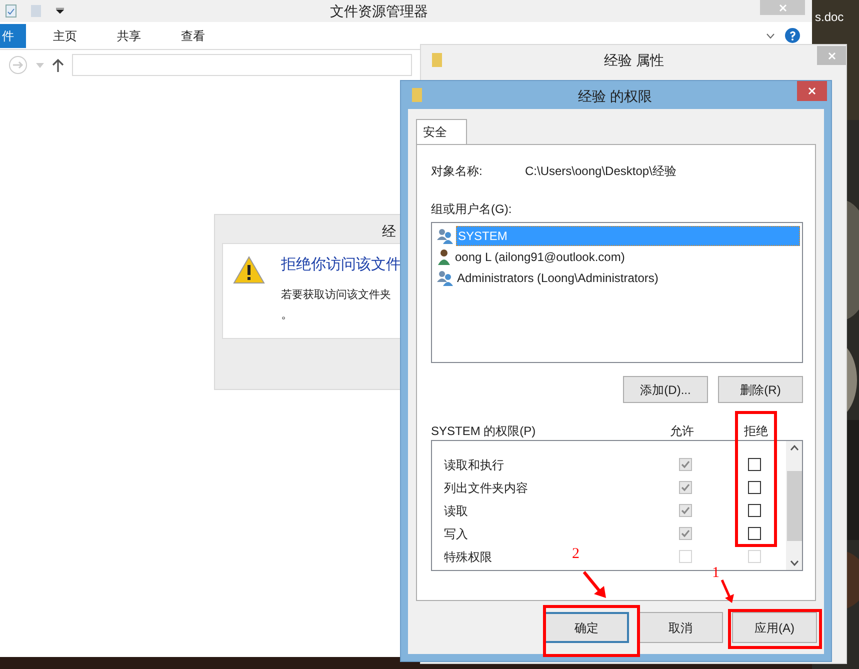  I want to click on scroll-thumb, so click(794, 505).